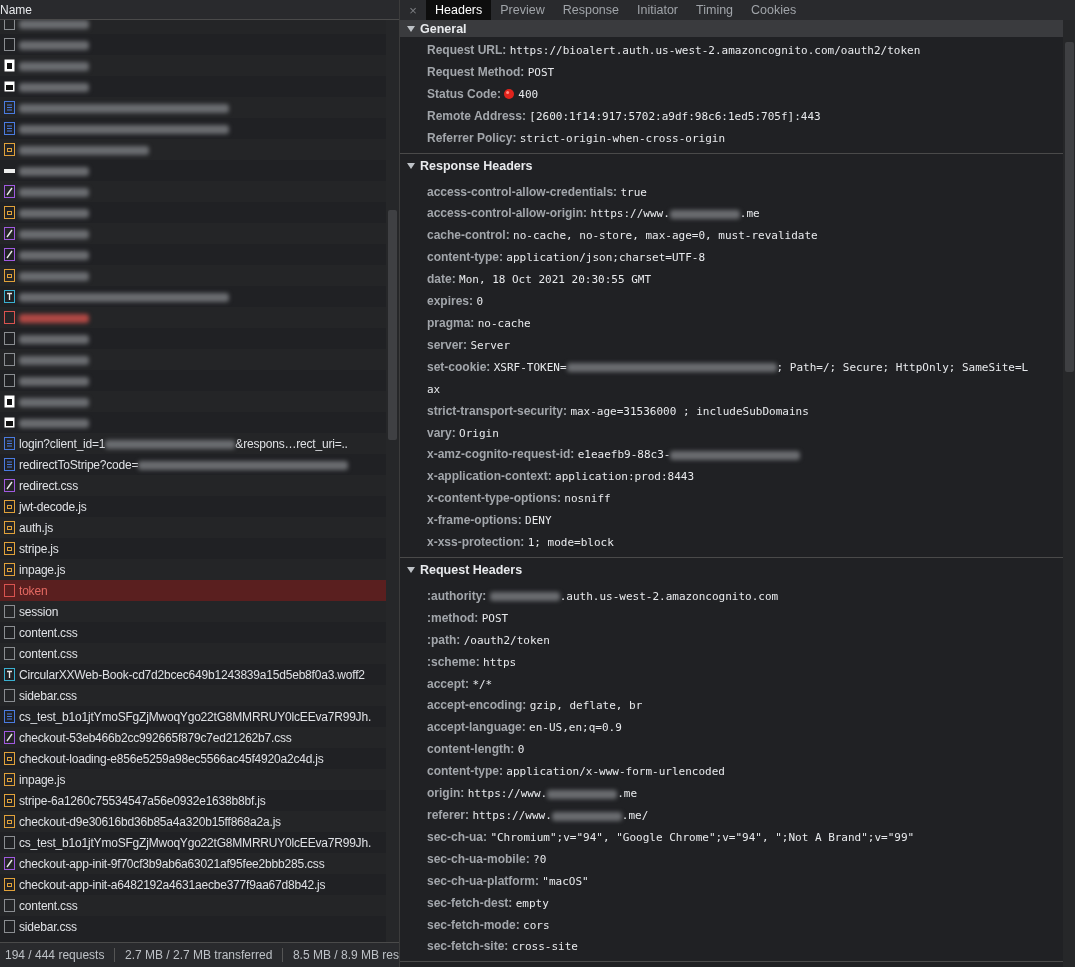  What do you see at coordinates (36, 527) in the screenshot?
I see `request-name: auth.js` at bounding box center [36, 527].